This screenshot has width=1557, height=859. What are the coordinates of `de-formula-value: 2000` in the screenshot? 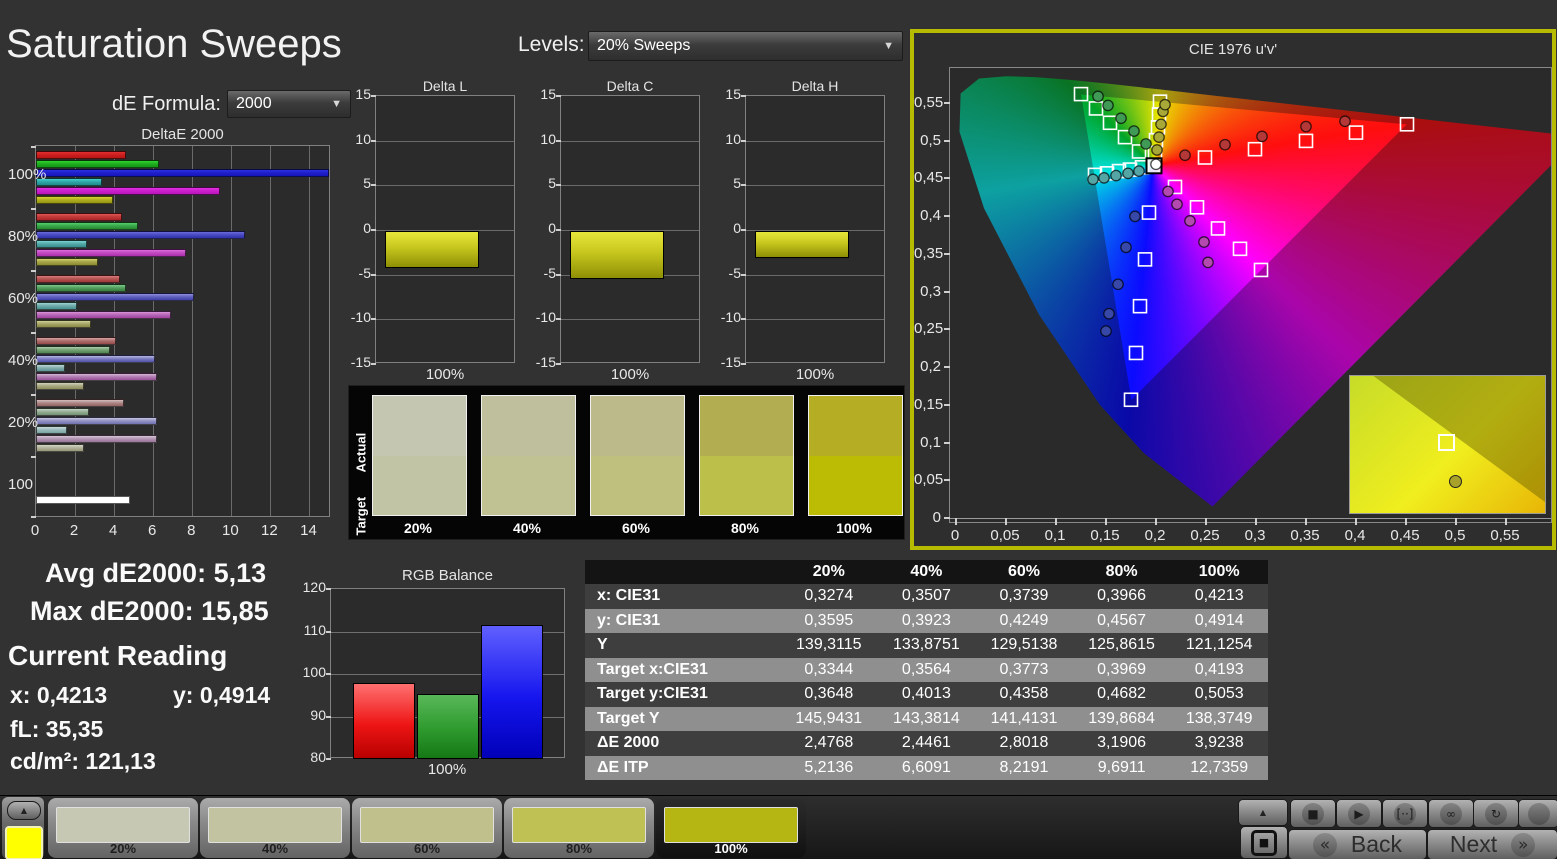 It's located at (254, 103).